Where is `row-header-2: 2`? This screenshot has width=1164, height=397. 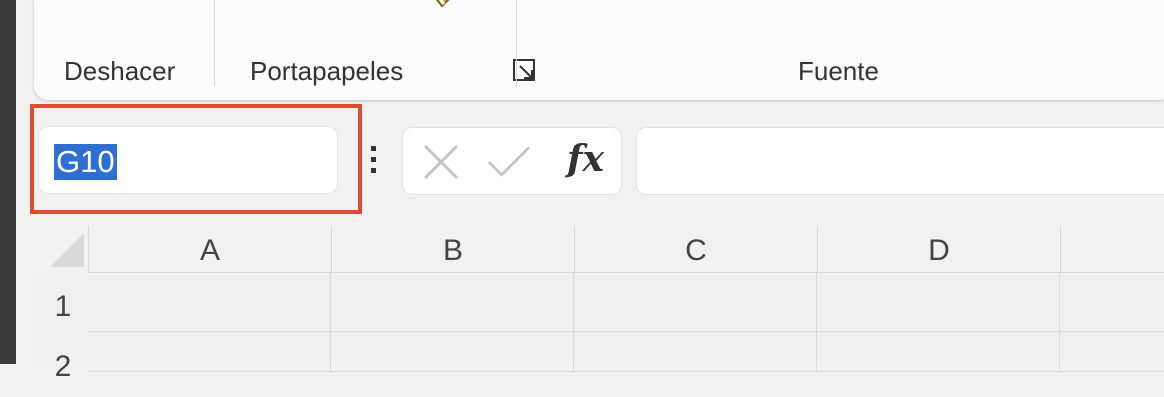
row-header-2: 2 is located at coordinates (63, 367).